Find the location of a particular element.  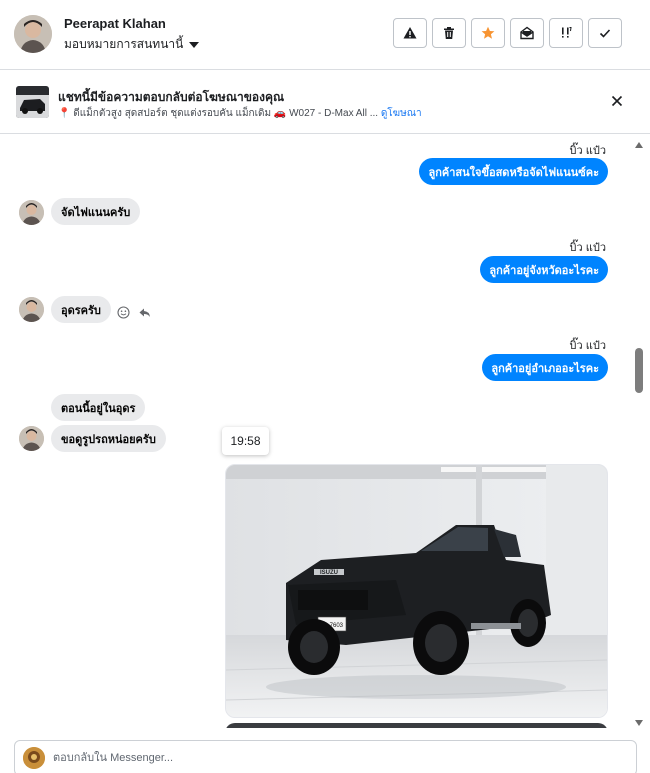

reply-input is located at coordinates (333, 757).